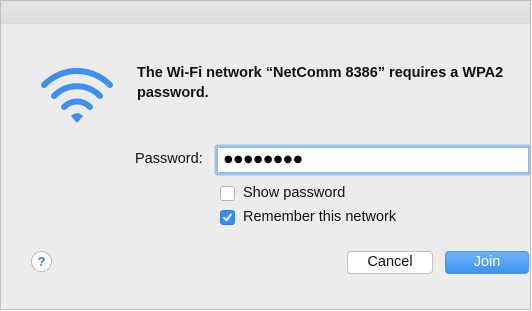 The image size is (532, 311). Describe the element at coordinates (294, 193) in the screenshot. I see `show-password-label: Show password` at that location.